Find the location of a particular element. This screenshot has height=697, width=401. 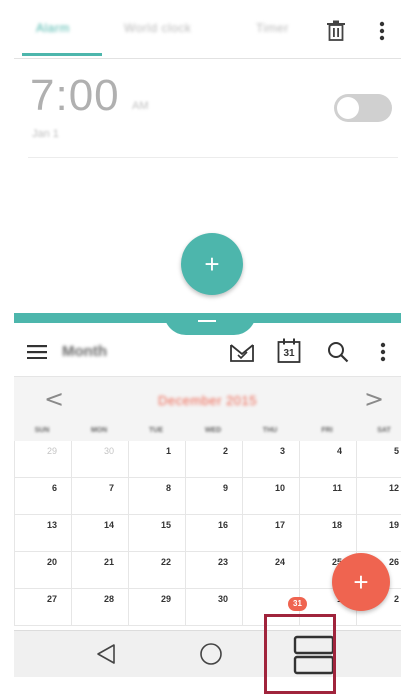

next-month-button: > is located at coordinates (374, 399).